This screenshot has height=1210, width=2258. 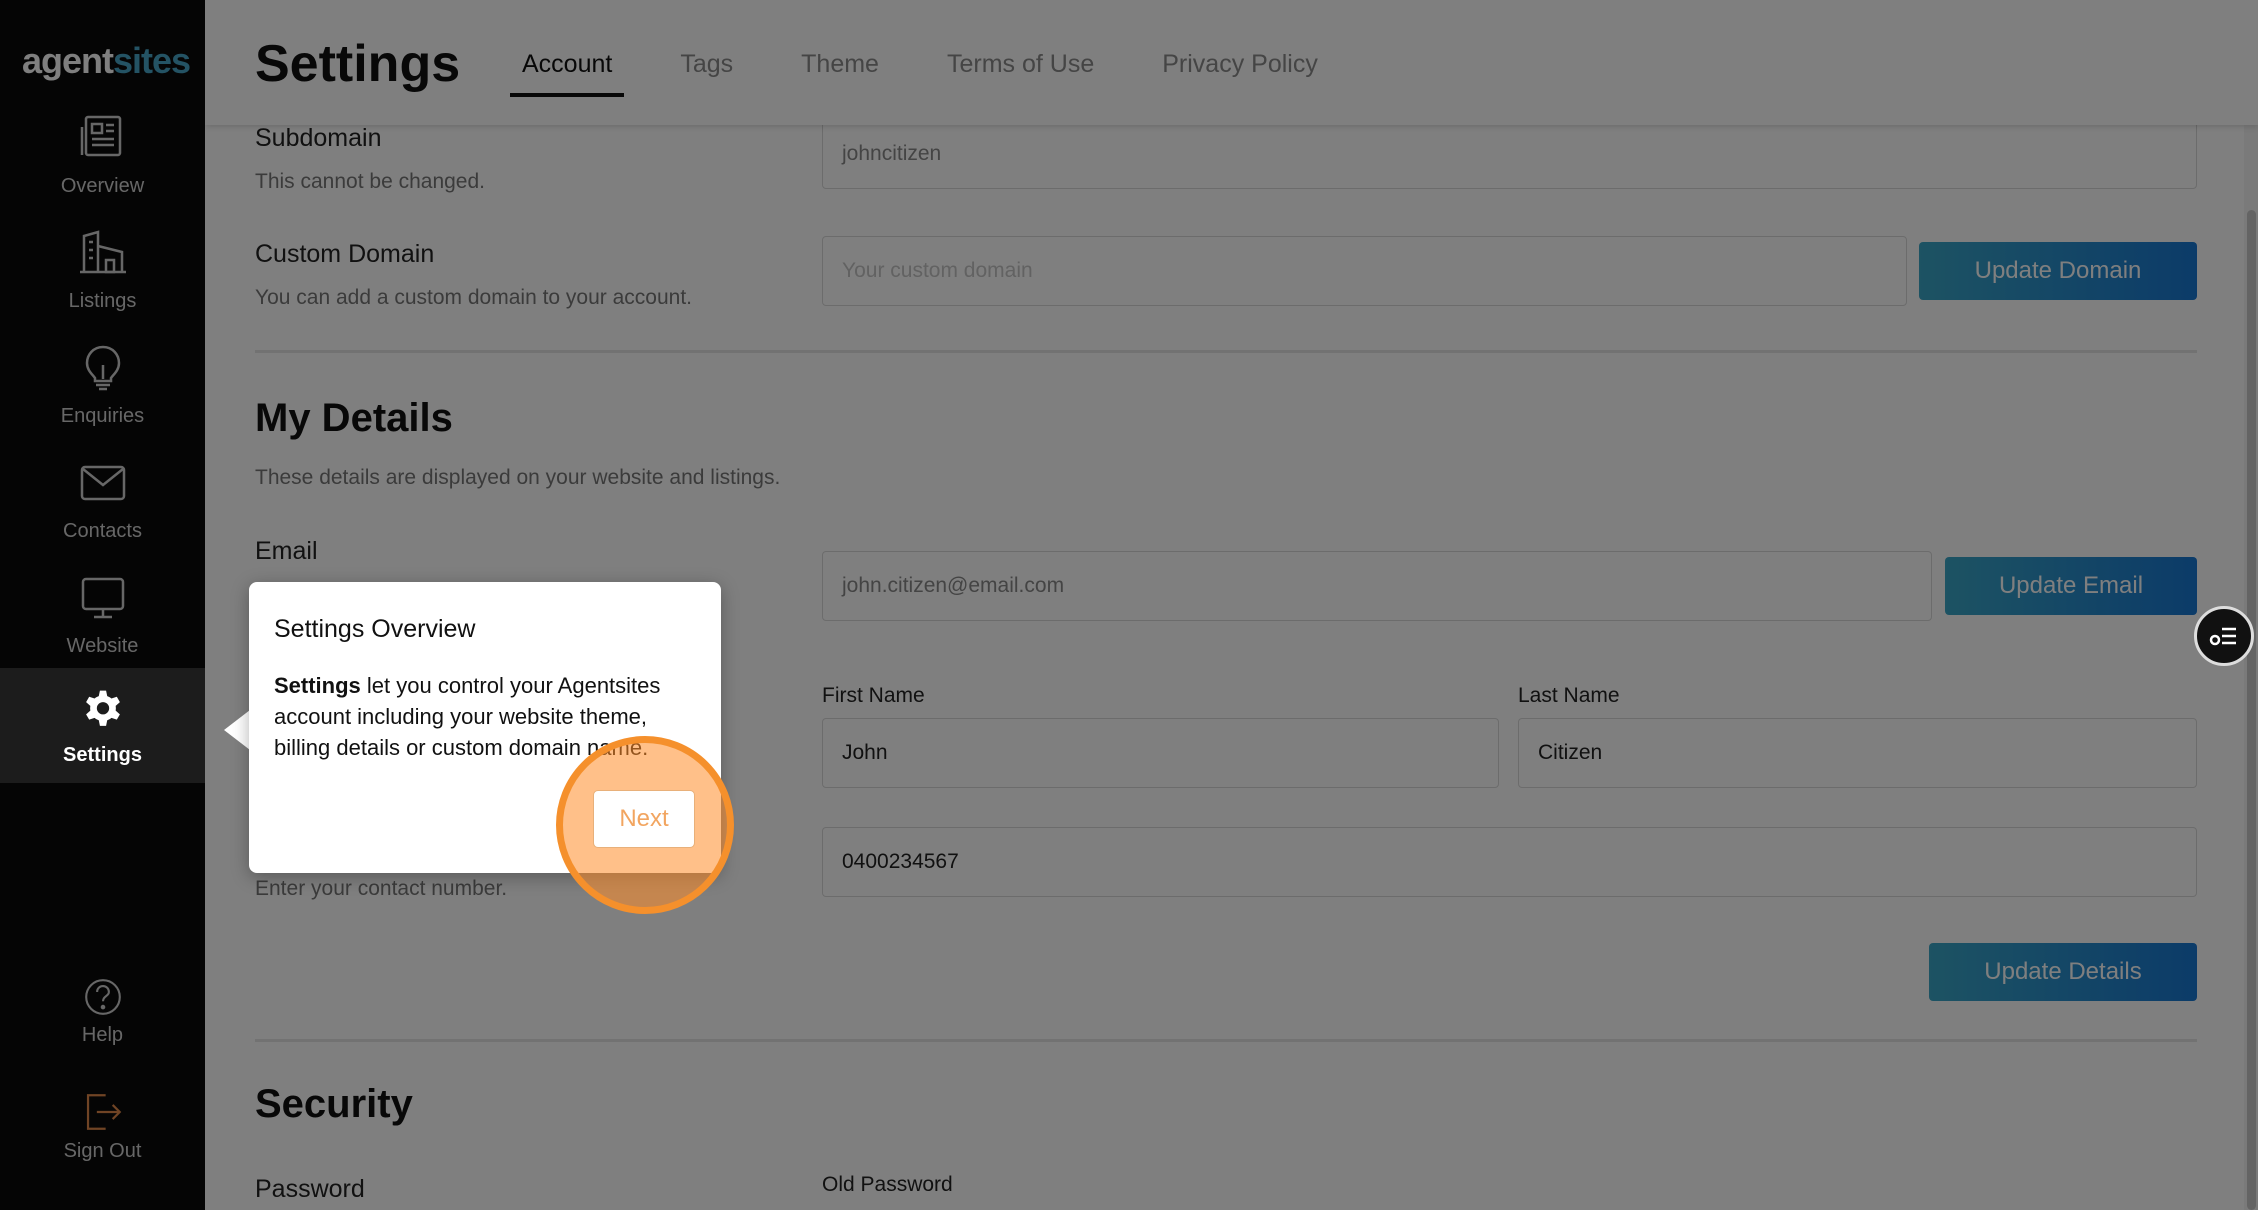 I want to click on sidebar-item-label: Sign Out, so click(x=102, y=1151).